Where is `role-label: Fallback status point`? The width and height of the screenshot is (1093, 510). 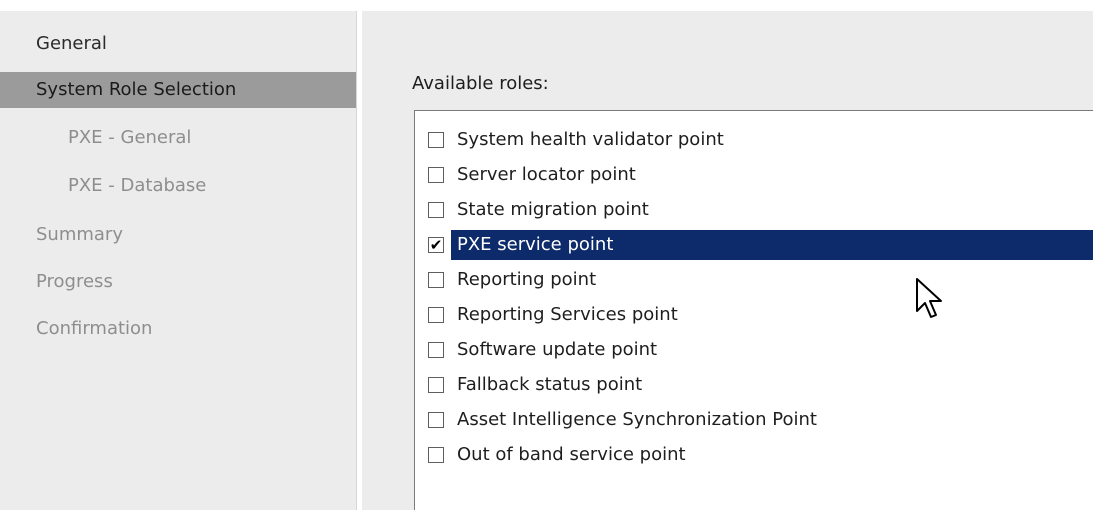
role-label: Fallback status point is located at coordinates (548, 385).